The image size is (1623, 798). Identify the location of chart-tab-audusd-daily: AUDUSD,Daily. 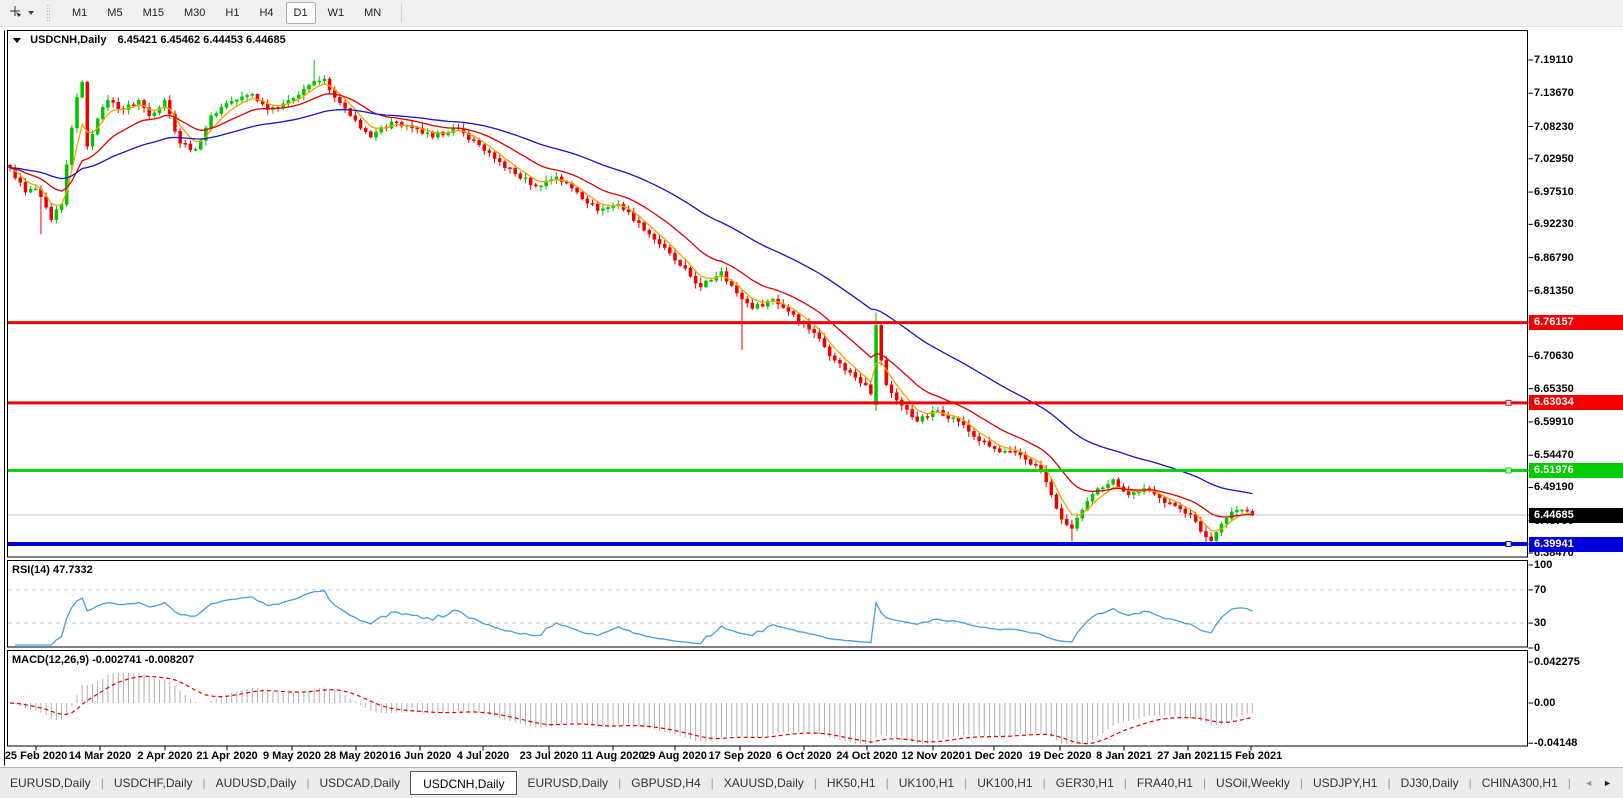
(256, 783).